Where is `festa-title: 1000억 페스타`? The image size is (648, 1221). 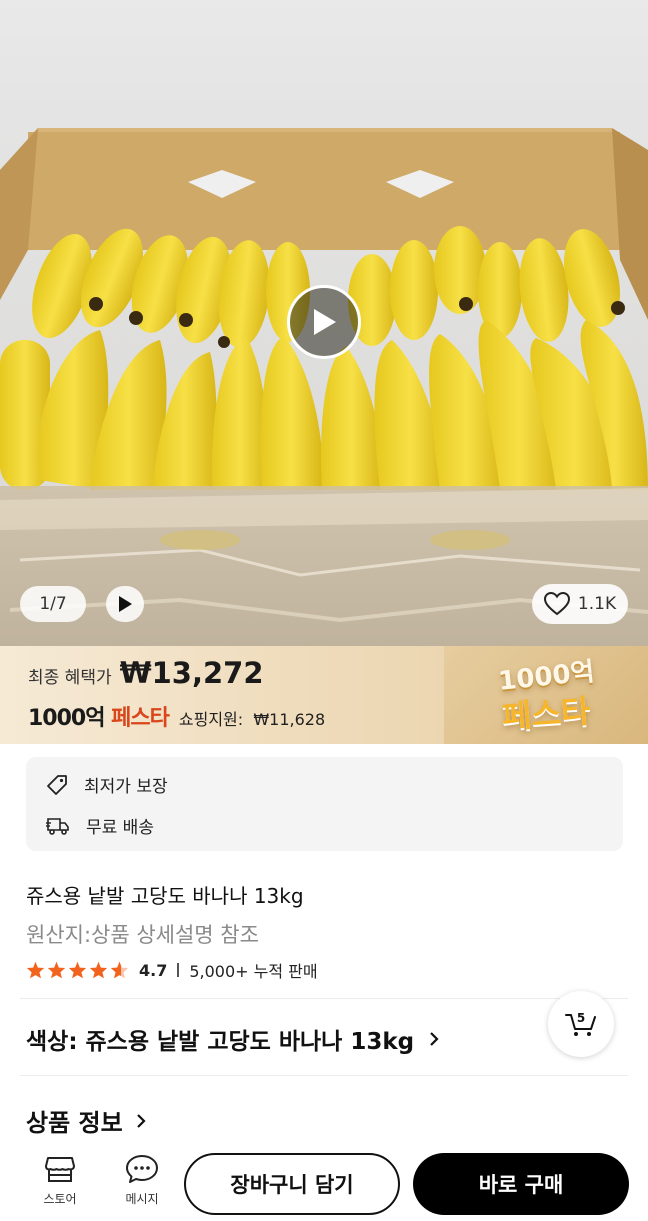 festa-title: 1000억 페스타 is located at coordinates (99, 716).